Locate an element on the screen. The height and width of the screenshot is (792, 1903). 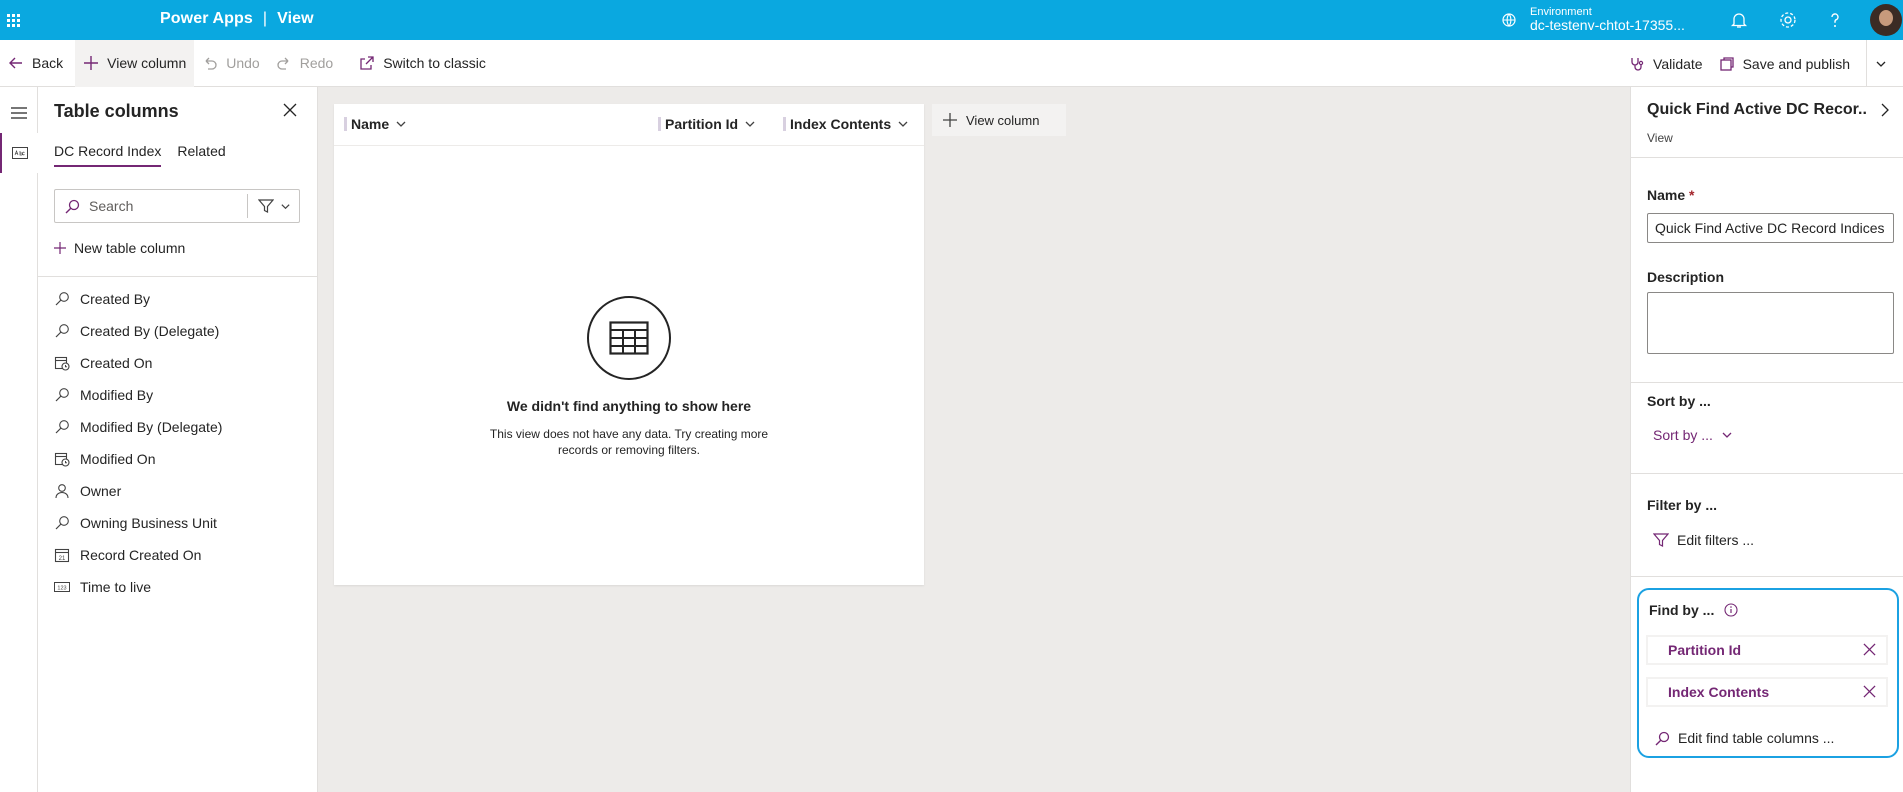
save-publish-label: Save and publish is located at coordinates (1796, 63).